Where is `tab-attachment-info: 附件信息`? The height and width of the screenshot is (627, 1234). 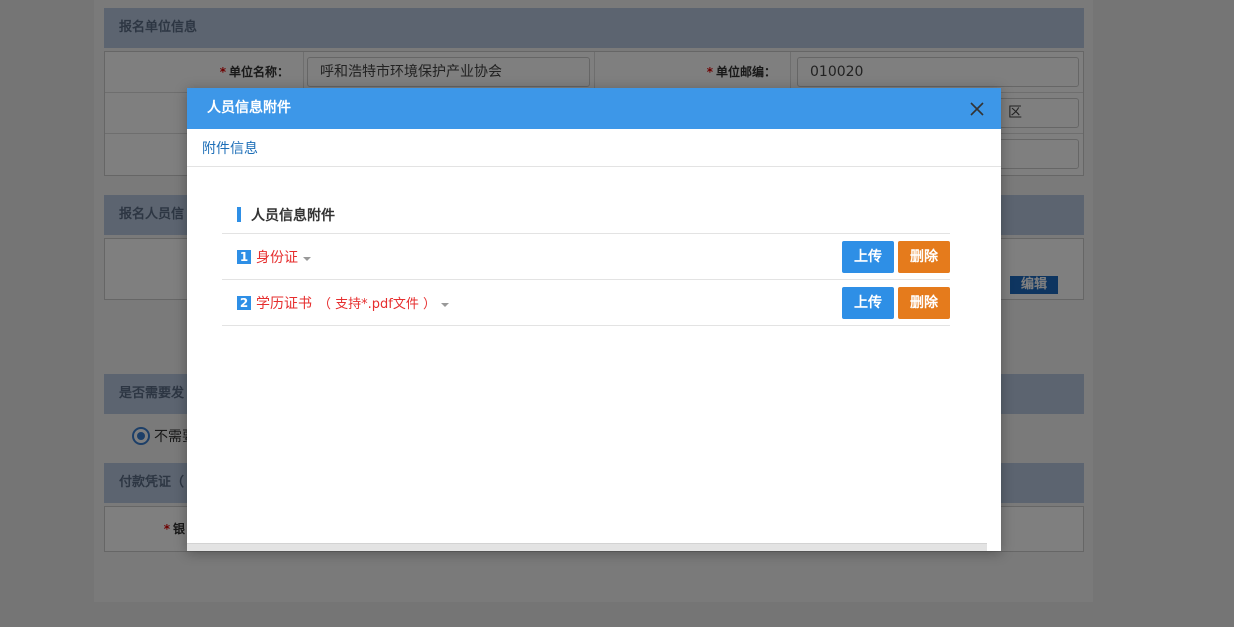
tab-attachment-info: 附件信息 is located at coordinates (230, 149).